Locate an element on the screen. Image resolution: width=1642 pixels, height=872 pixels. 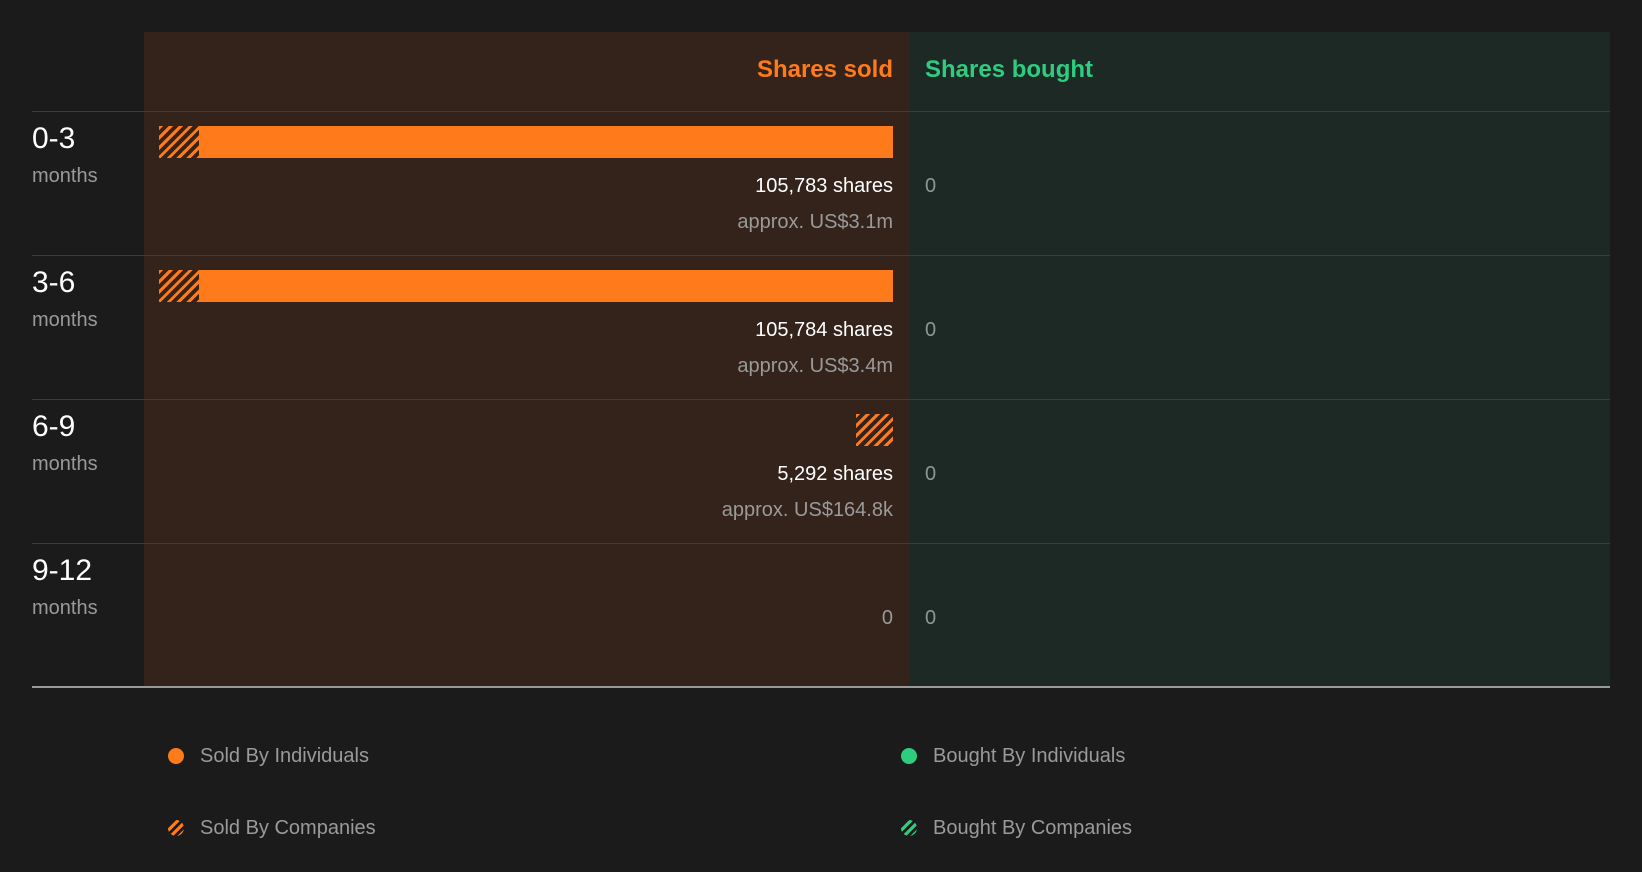
shares-sold-approx-value: approx. US$3.4m is located at coordinates (815, 366).